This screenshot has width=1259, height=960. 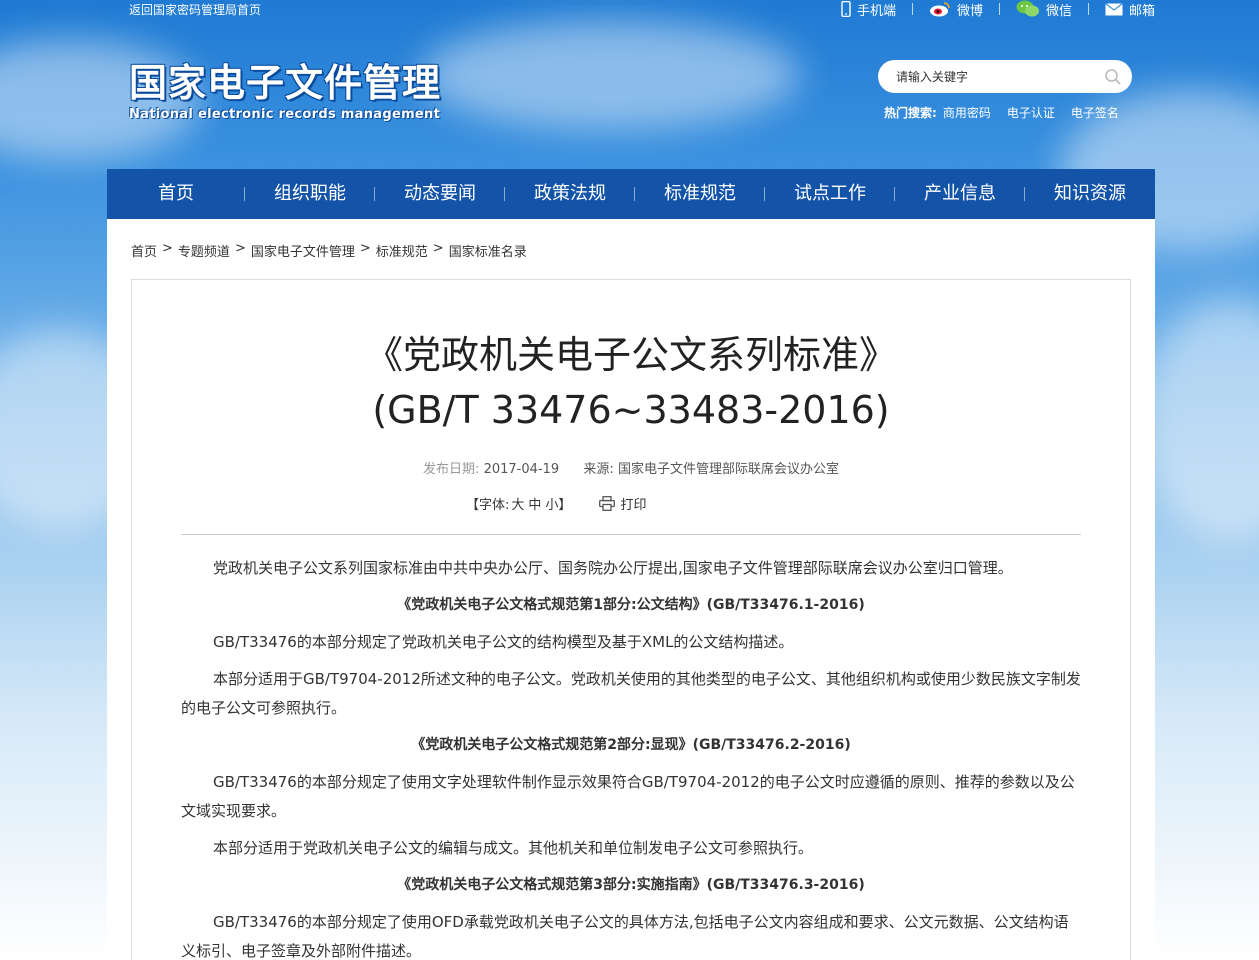 I want to click on breadcrumb-item: 首页, so click(x=144, y=250).